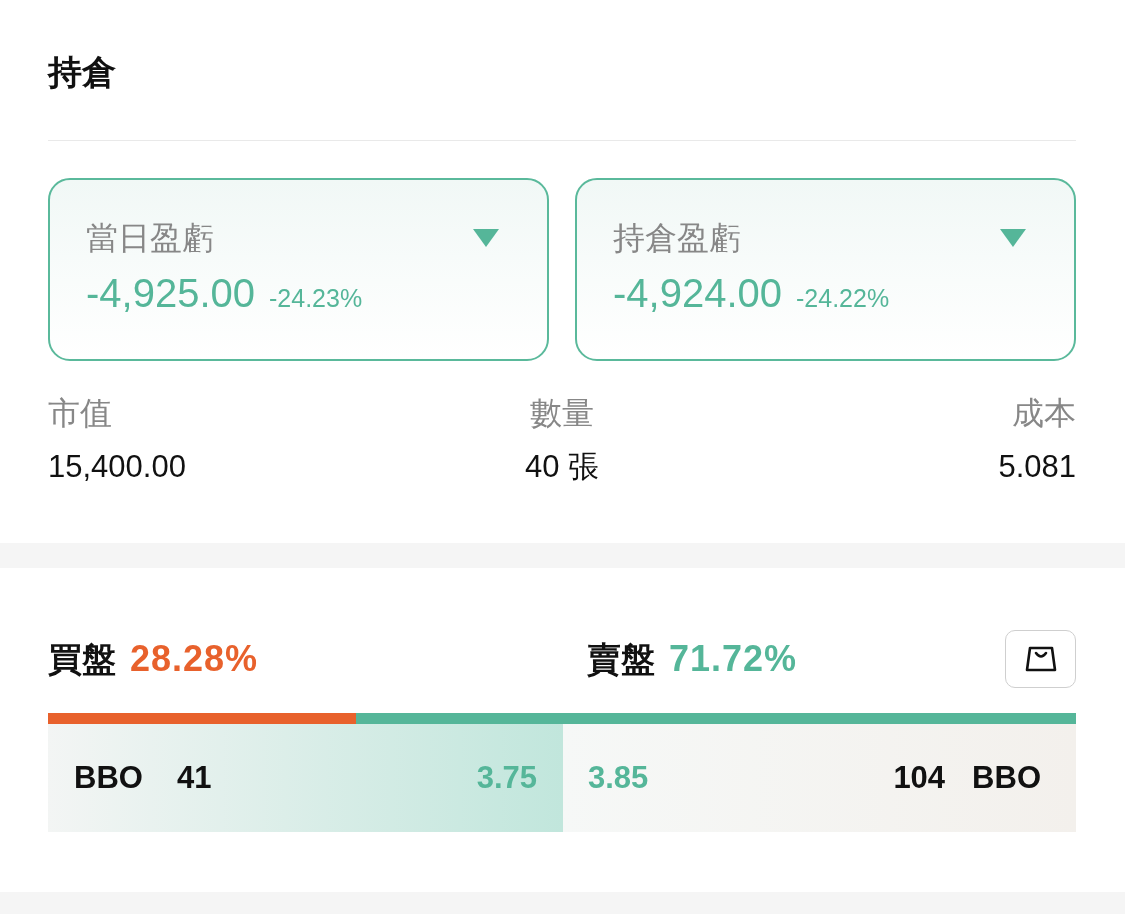 This screenshot has height=914, width=1125. I want to click on pnl-percent: -24.23%, so click(316, 298).